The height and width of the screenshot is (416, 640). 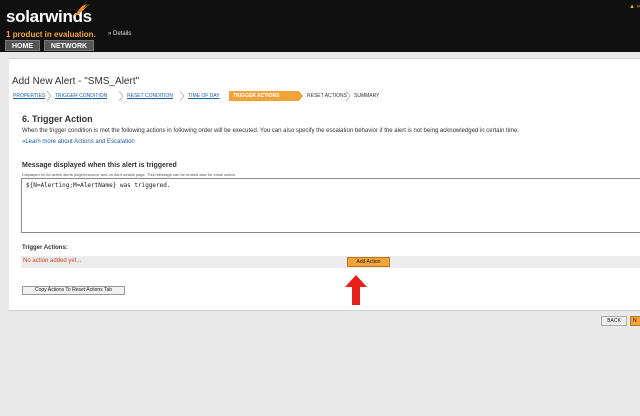 What do you see at coordinates (73, 290) in the screenshot?
I see `copy-actions-button: Copy Actions To Reset Actions Tab` at bounding box center [73, 290].